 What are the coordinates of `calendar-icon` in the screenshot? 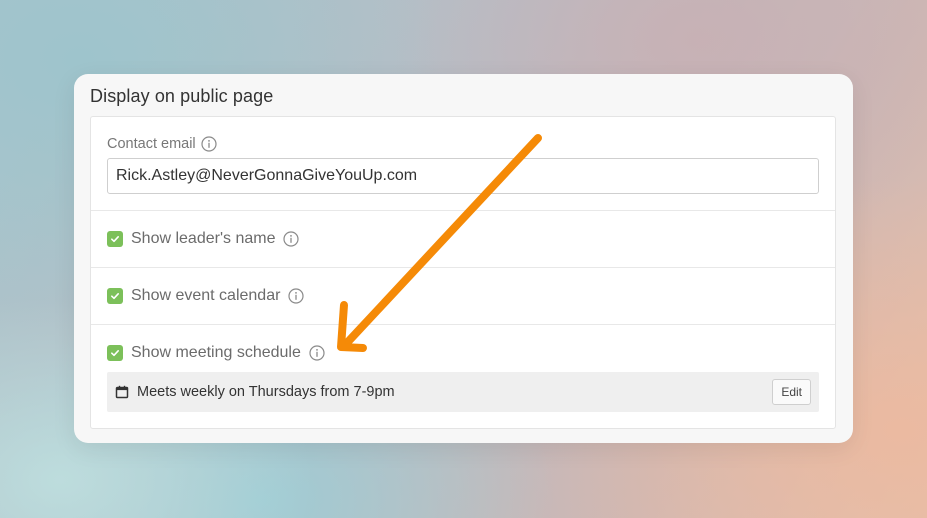 It's located at (122, 392).